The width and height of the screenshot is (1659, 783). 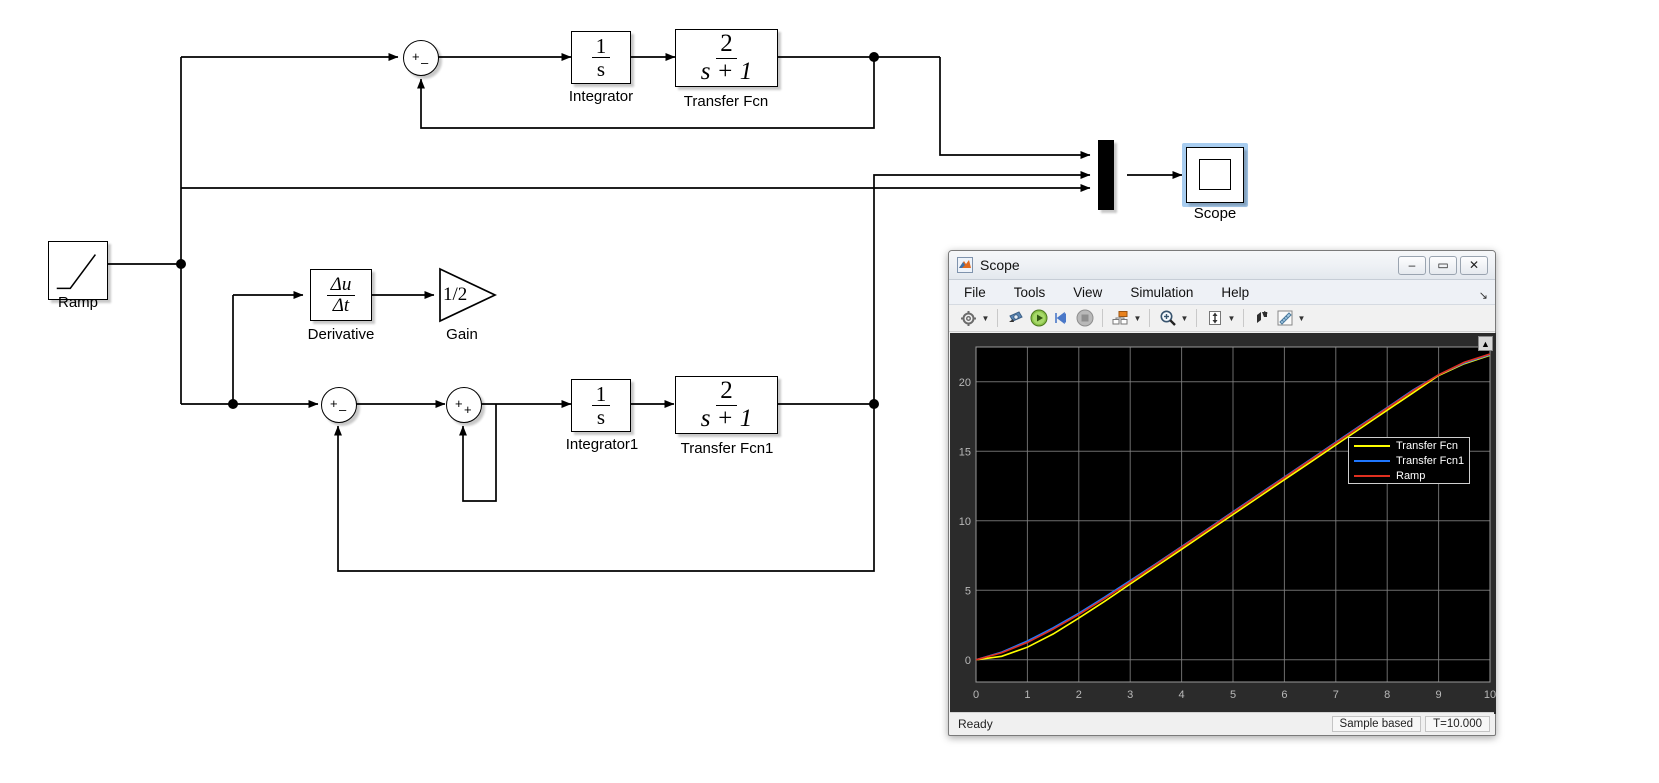 I want to click on svg-text: 8, so click(x=1387, y=695).